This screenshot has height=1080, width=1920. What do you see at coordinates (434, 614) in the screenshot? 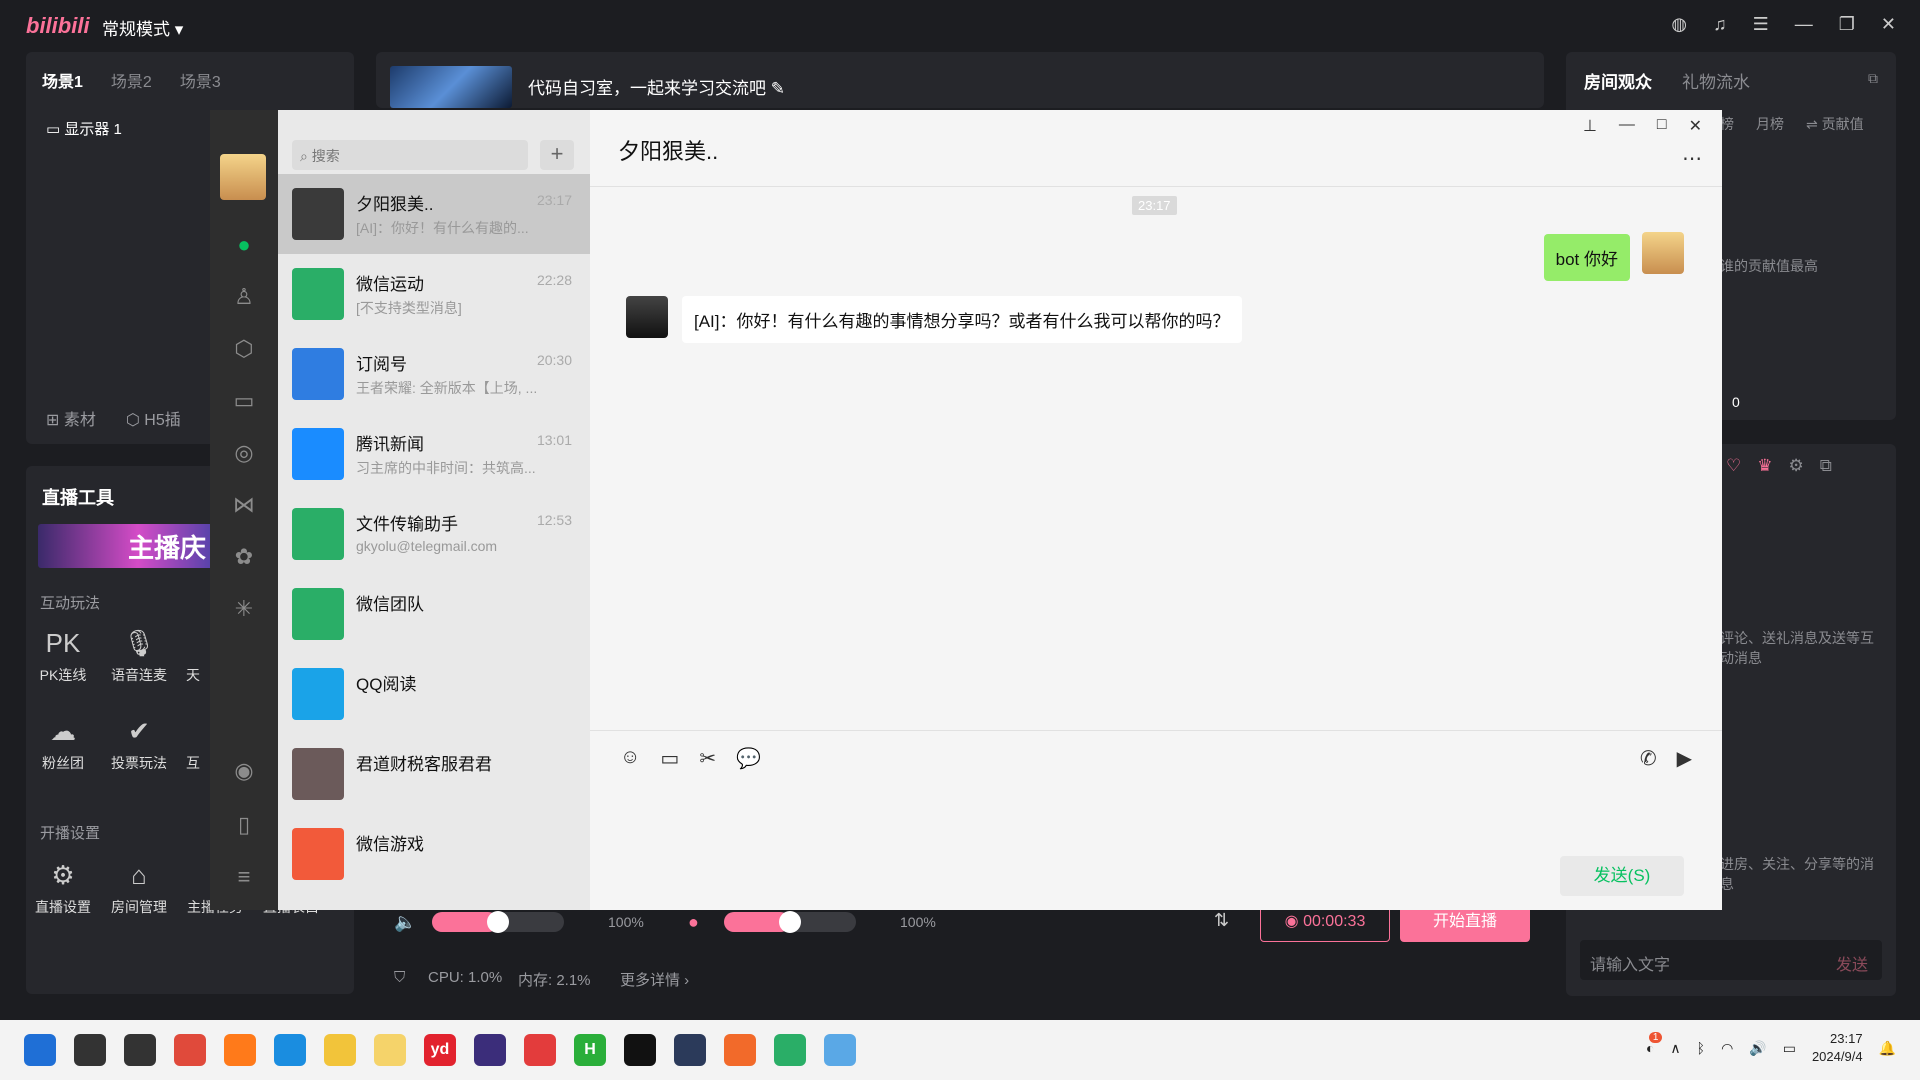
I see `list-item: 微信团队` at bounding box center [434, 614].